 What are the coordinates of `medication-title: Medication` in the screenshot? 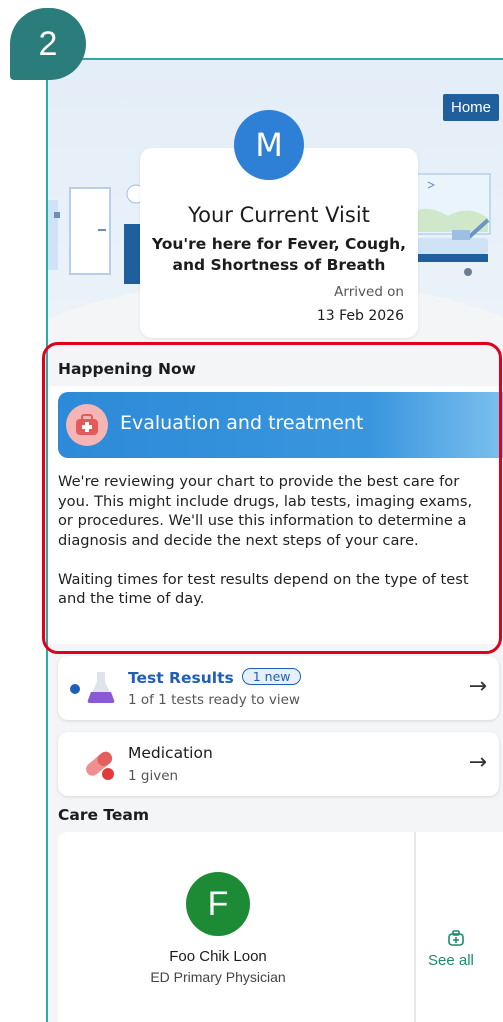 It's located at (170, 753).